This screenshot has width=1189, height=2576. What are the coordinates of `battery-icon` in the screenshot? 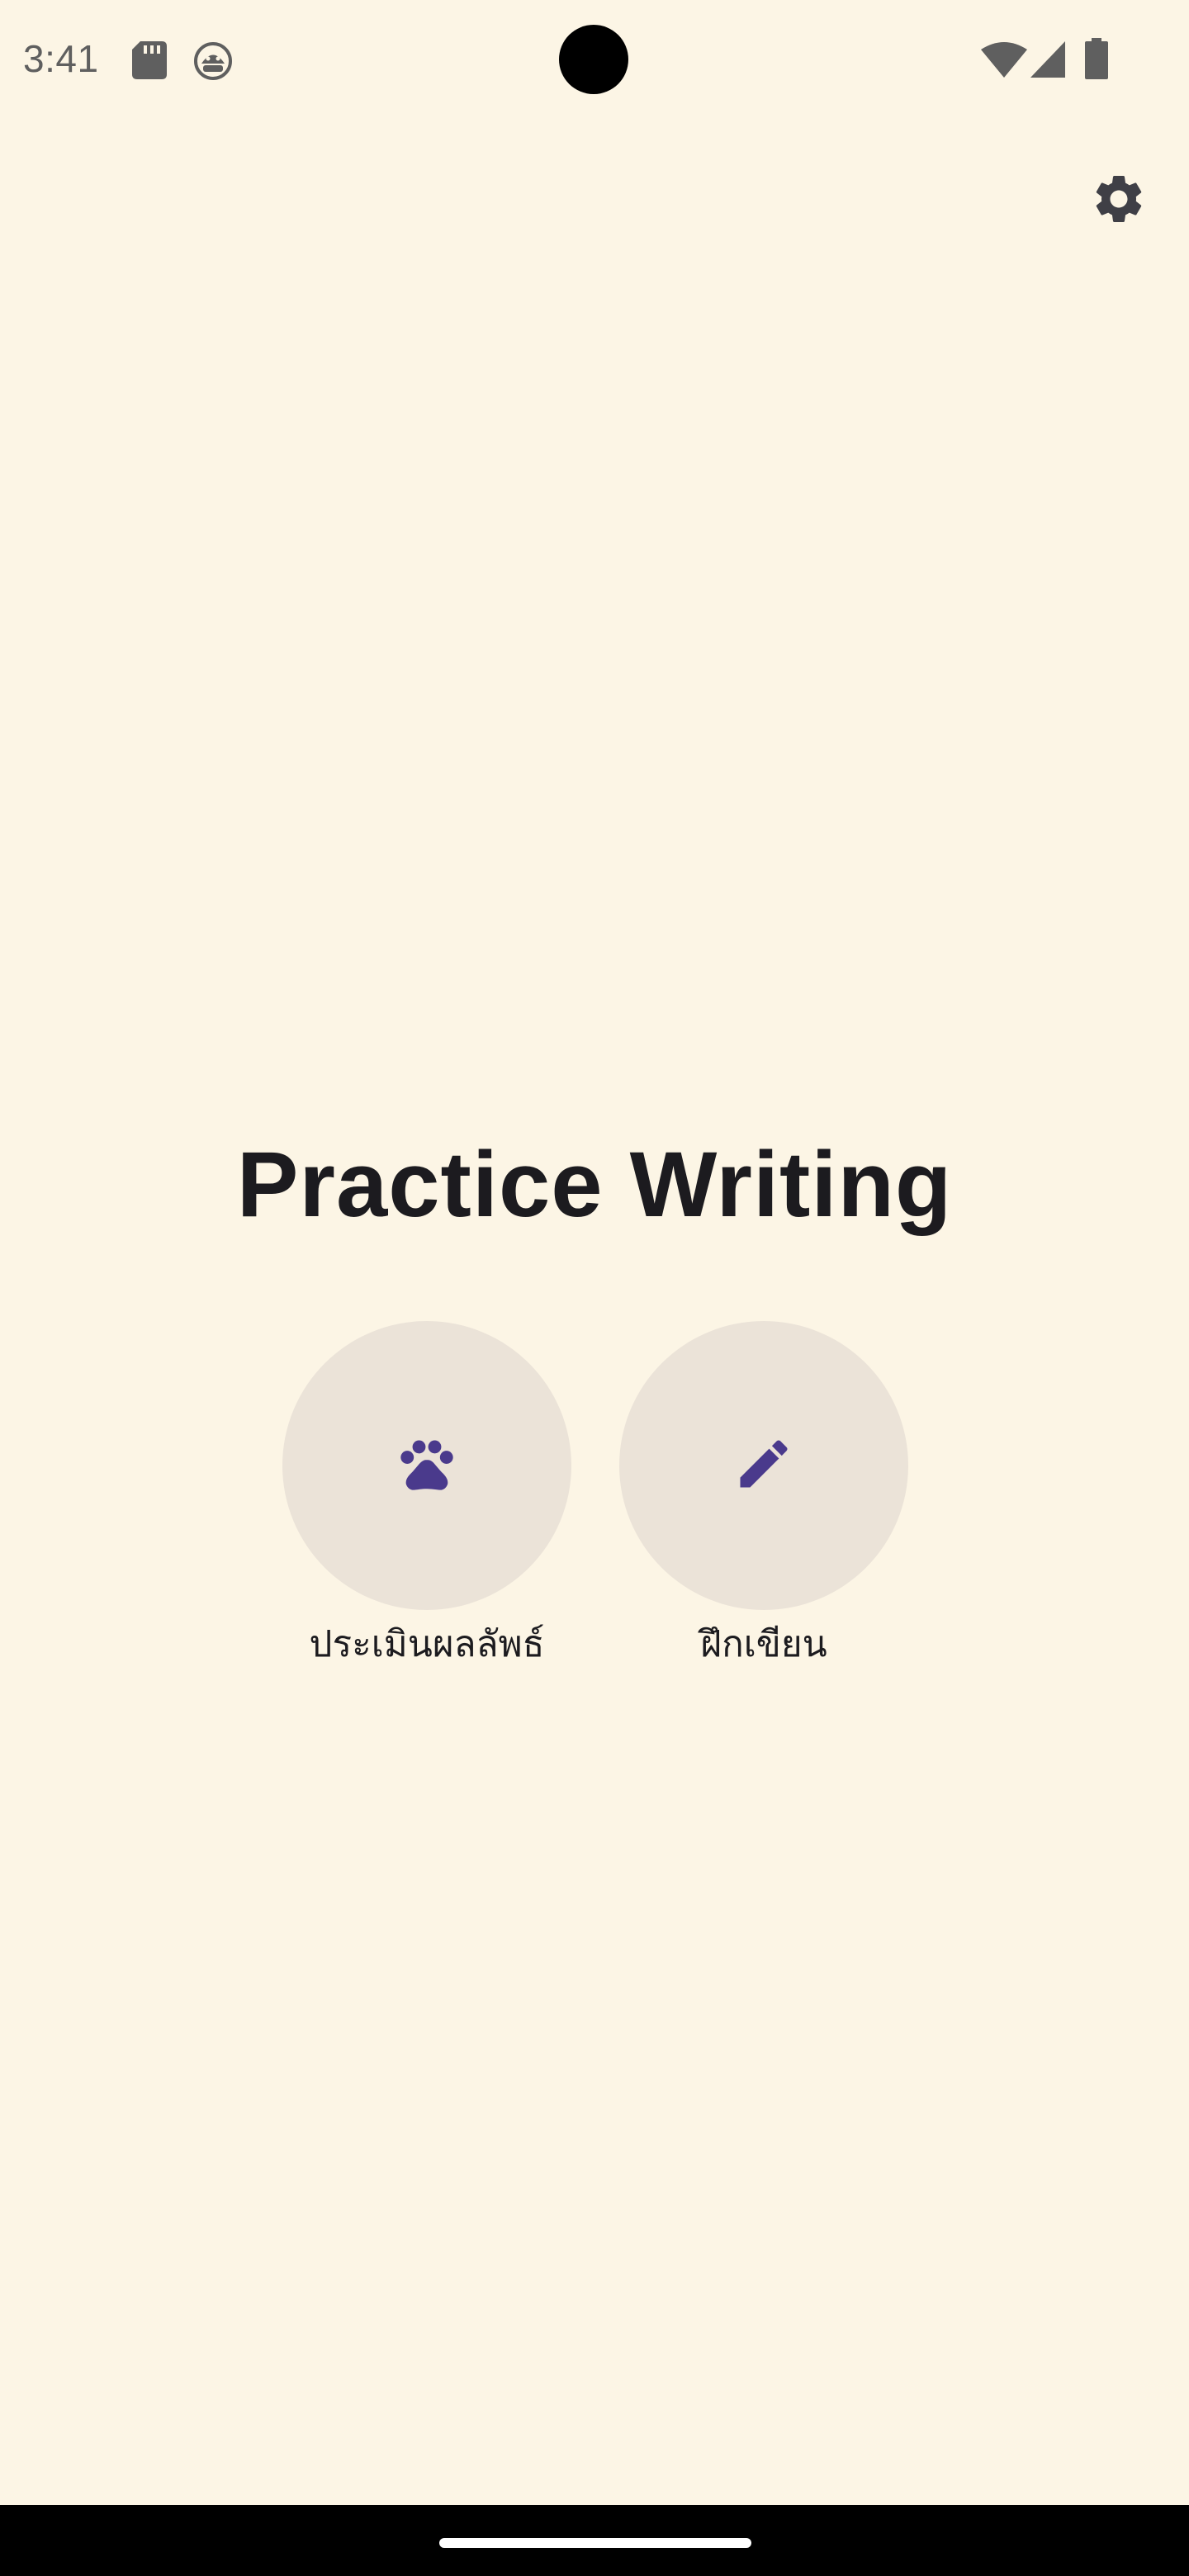 It's located at (1096, 60).